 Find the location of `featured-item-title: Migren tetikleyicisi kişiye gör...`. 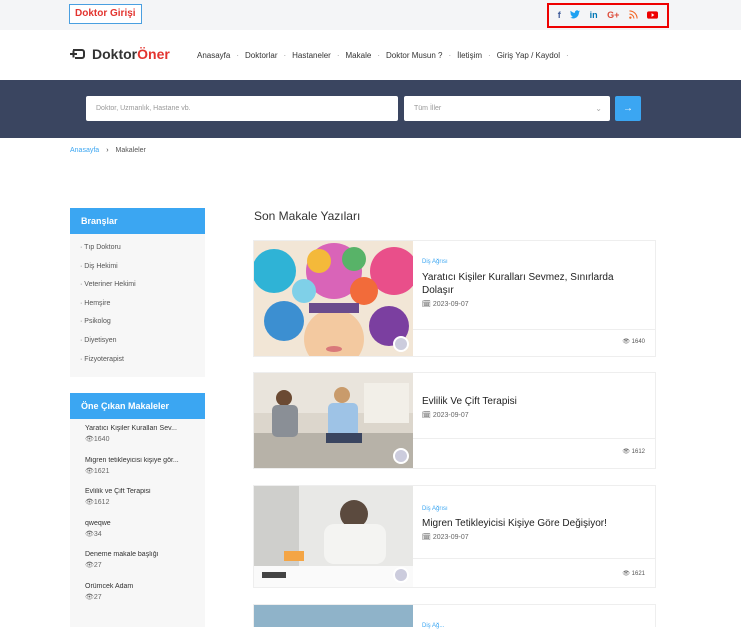

featured-item-title: Migren tetikleyicisi kişiye gör... is located at coordinates (145, 460).